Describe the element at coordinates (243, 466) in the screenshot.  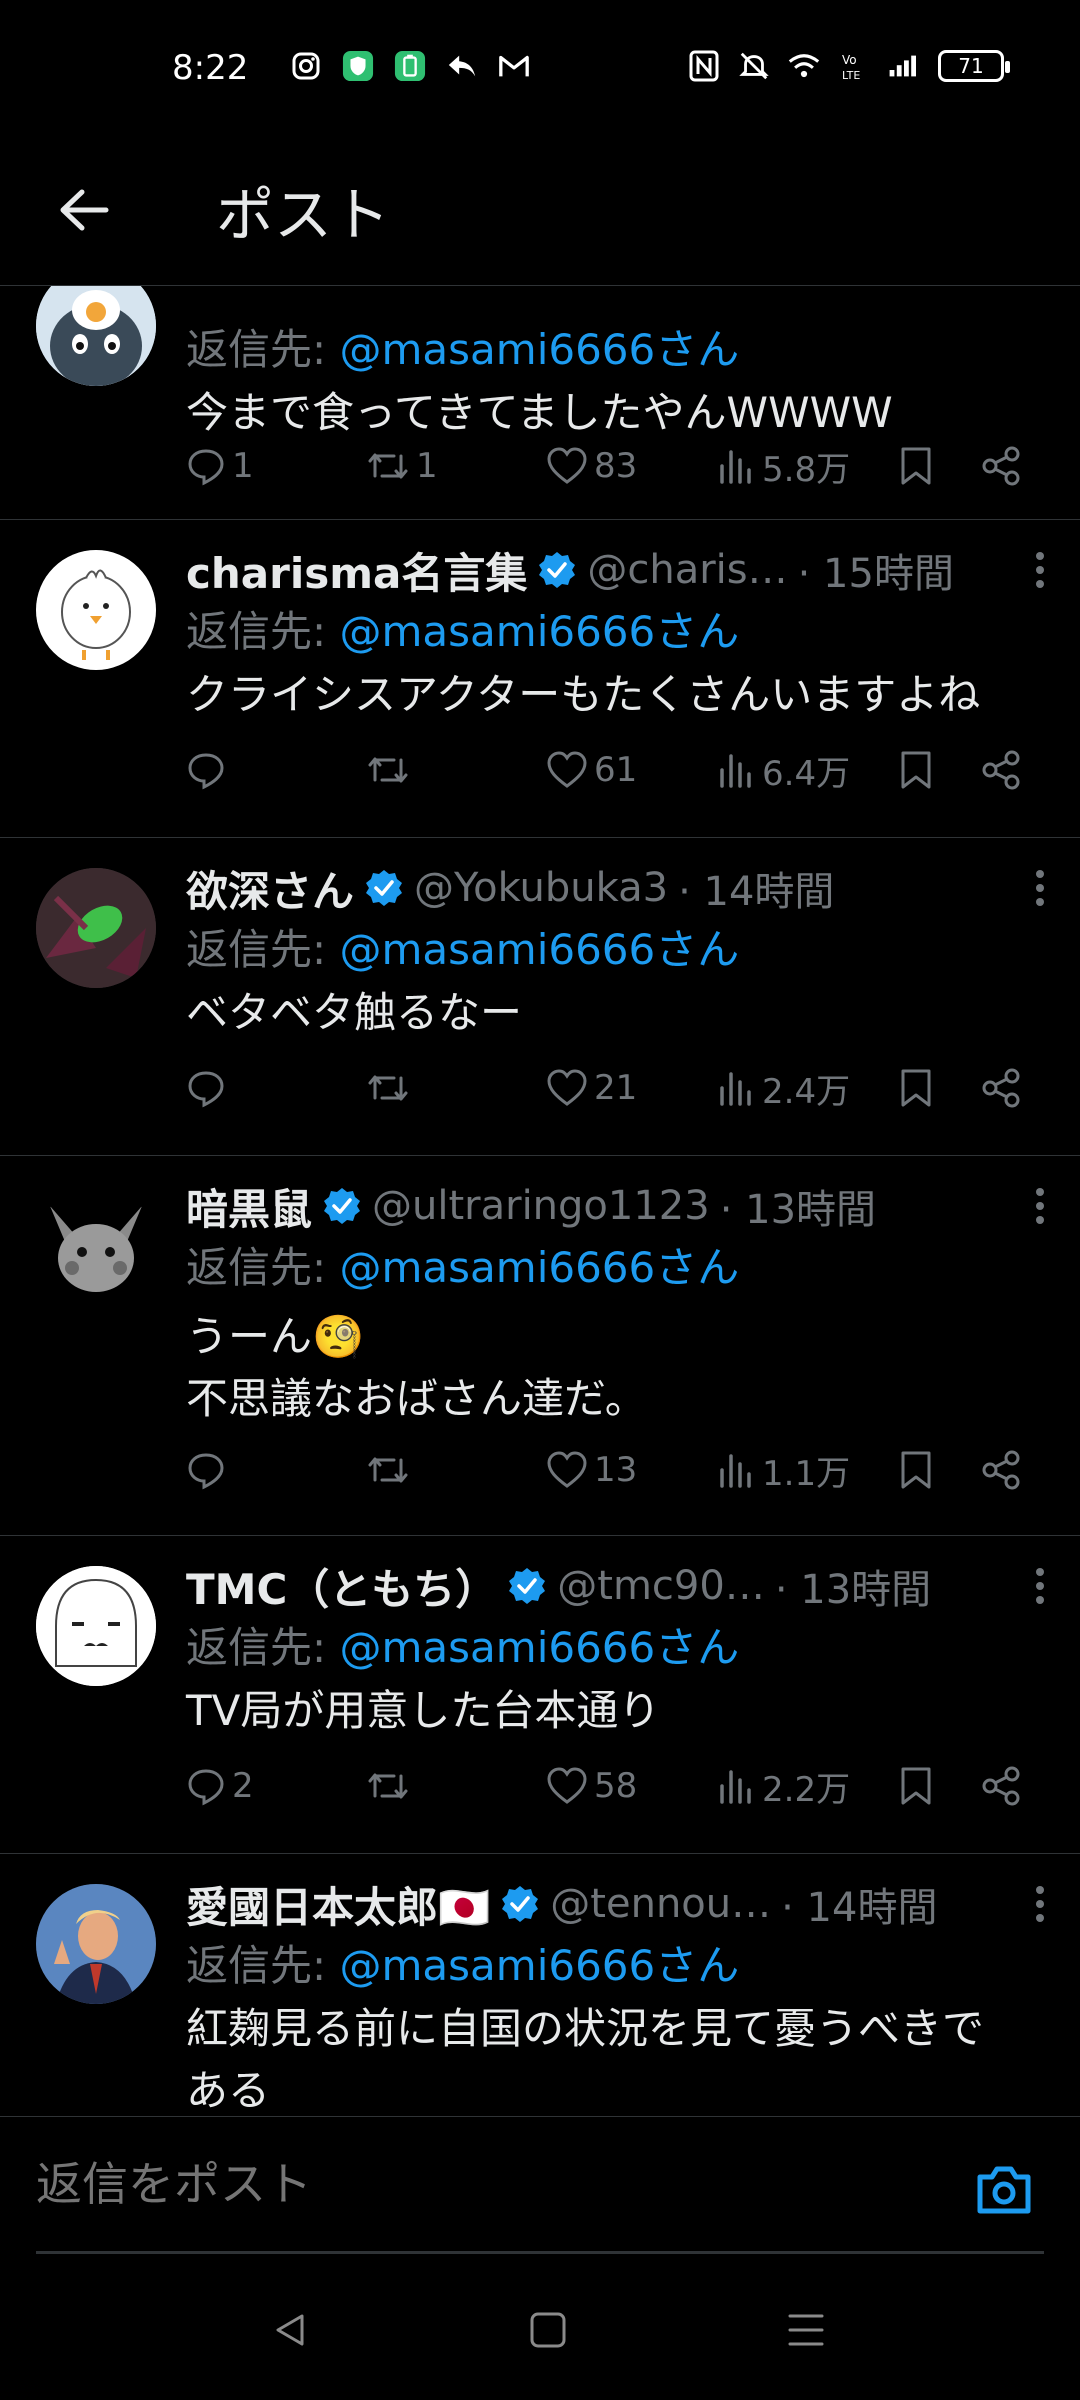
I see `reply-count: 1` at that location.